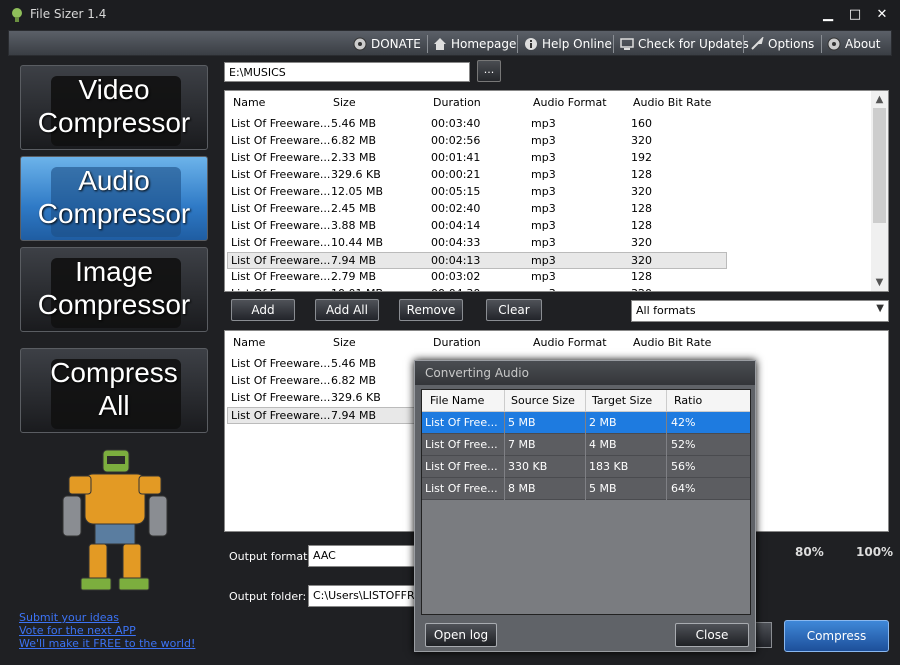 This screenshot has height=665, width=900. I want to click on maximize-button: □, so click(855, 15).